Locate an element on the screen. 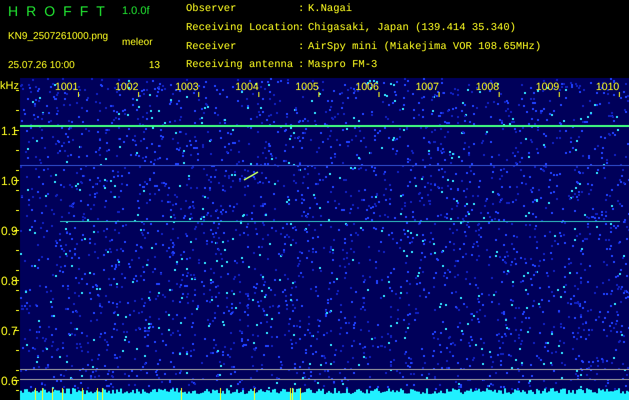 The height and width of the screenshot is (400, 629). frequency-label: 1004 is located at coordinates (247, 87).